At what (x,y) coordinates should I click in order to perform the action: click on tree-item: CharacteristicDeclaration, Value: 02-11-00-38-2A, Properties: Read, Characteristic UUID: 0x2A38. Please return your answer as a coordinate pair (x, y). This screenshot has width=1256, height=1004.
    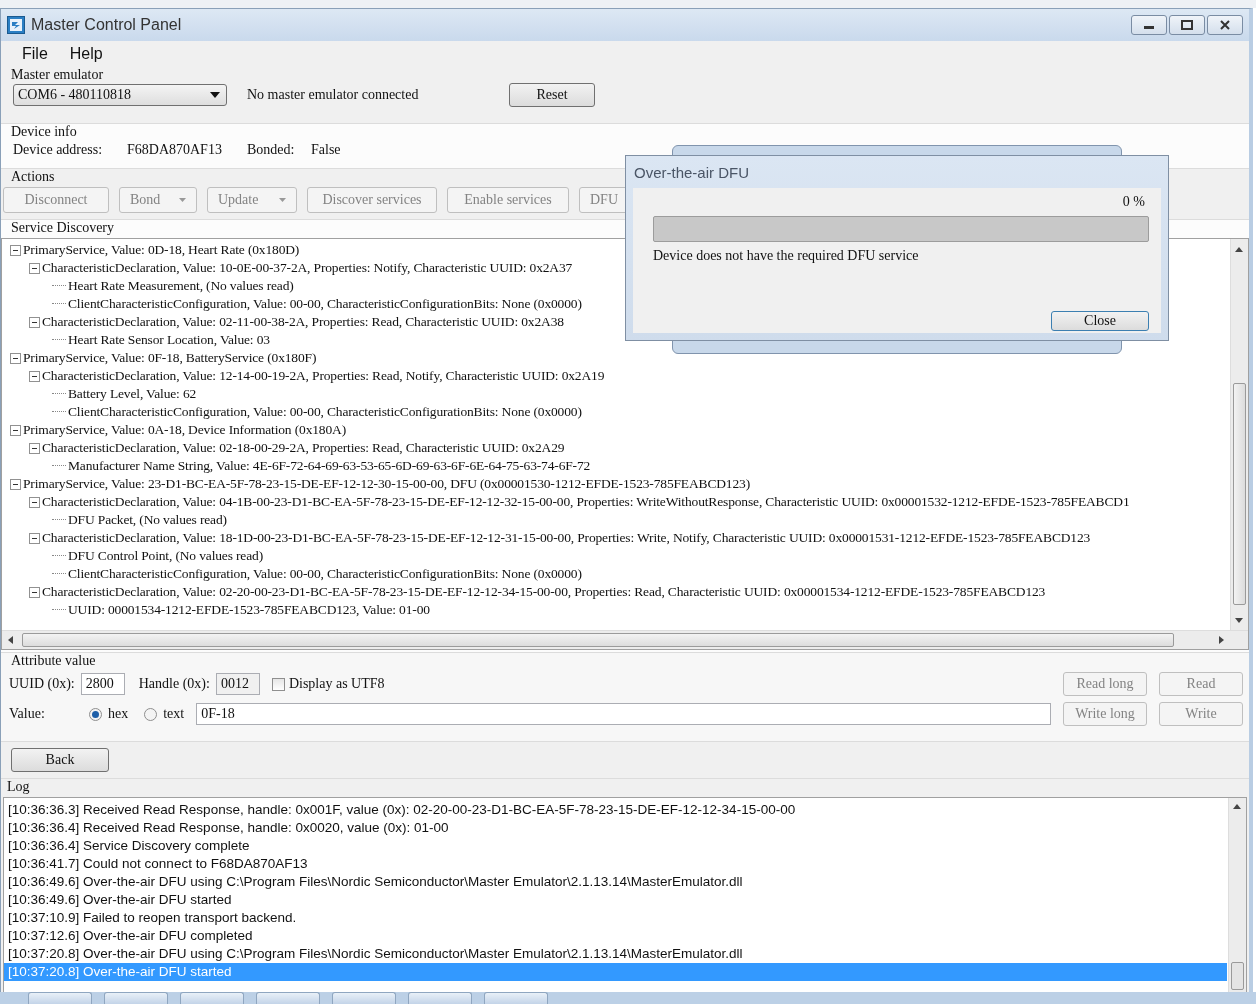
    Looking at the image, I should click on (303, 322).